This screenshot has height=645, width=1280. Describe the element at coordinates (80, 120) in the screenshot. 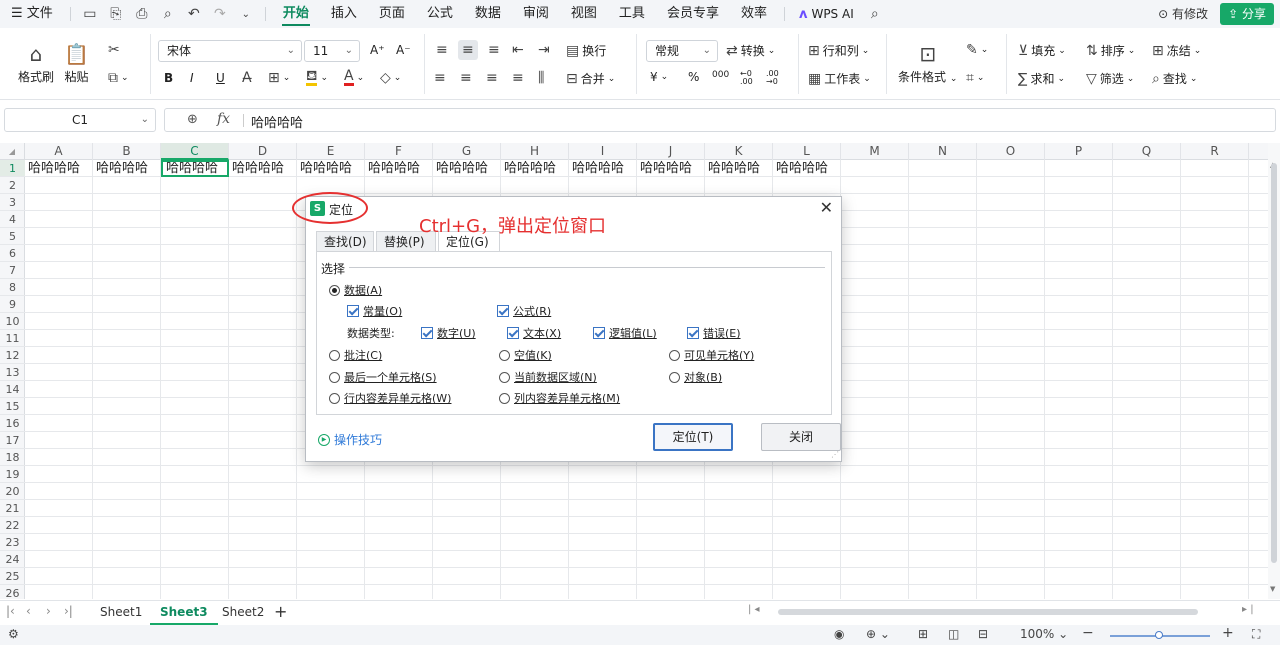

I see `name-box: C1 ⌄` at that location.